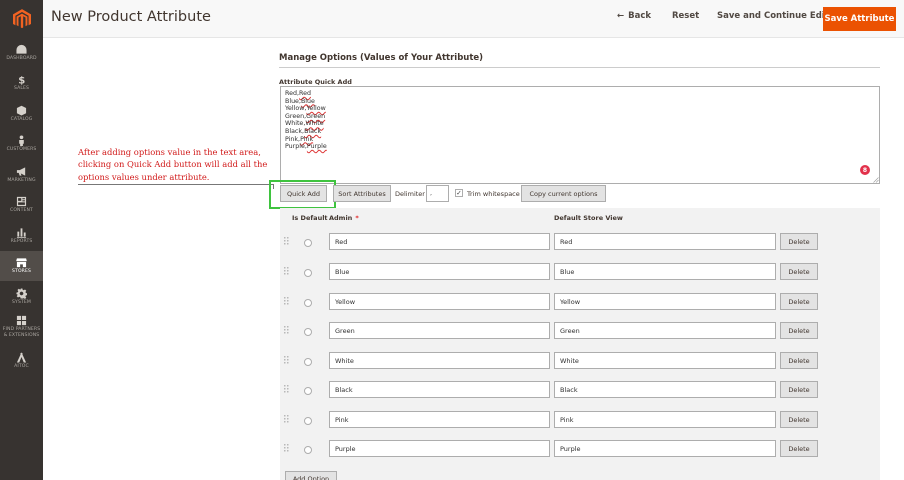 This screenshot has height=480, width=904. What do you see at coordinates (580, 140) in the screenshot?
I see `quick-add-line: Pink,Pink` at bounding box center [580, 140].